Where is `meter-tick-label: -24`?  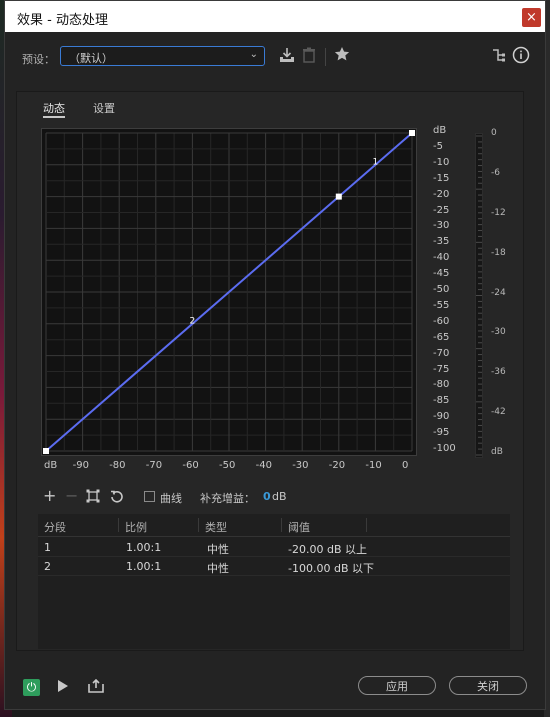
meter-tick-label: -24 is located at coordinates (498, 292).